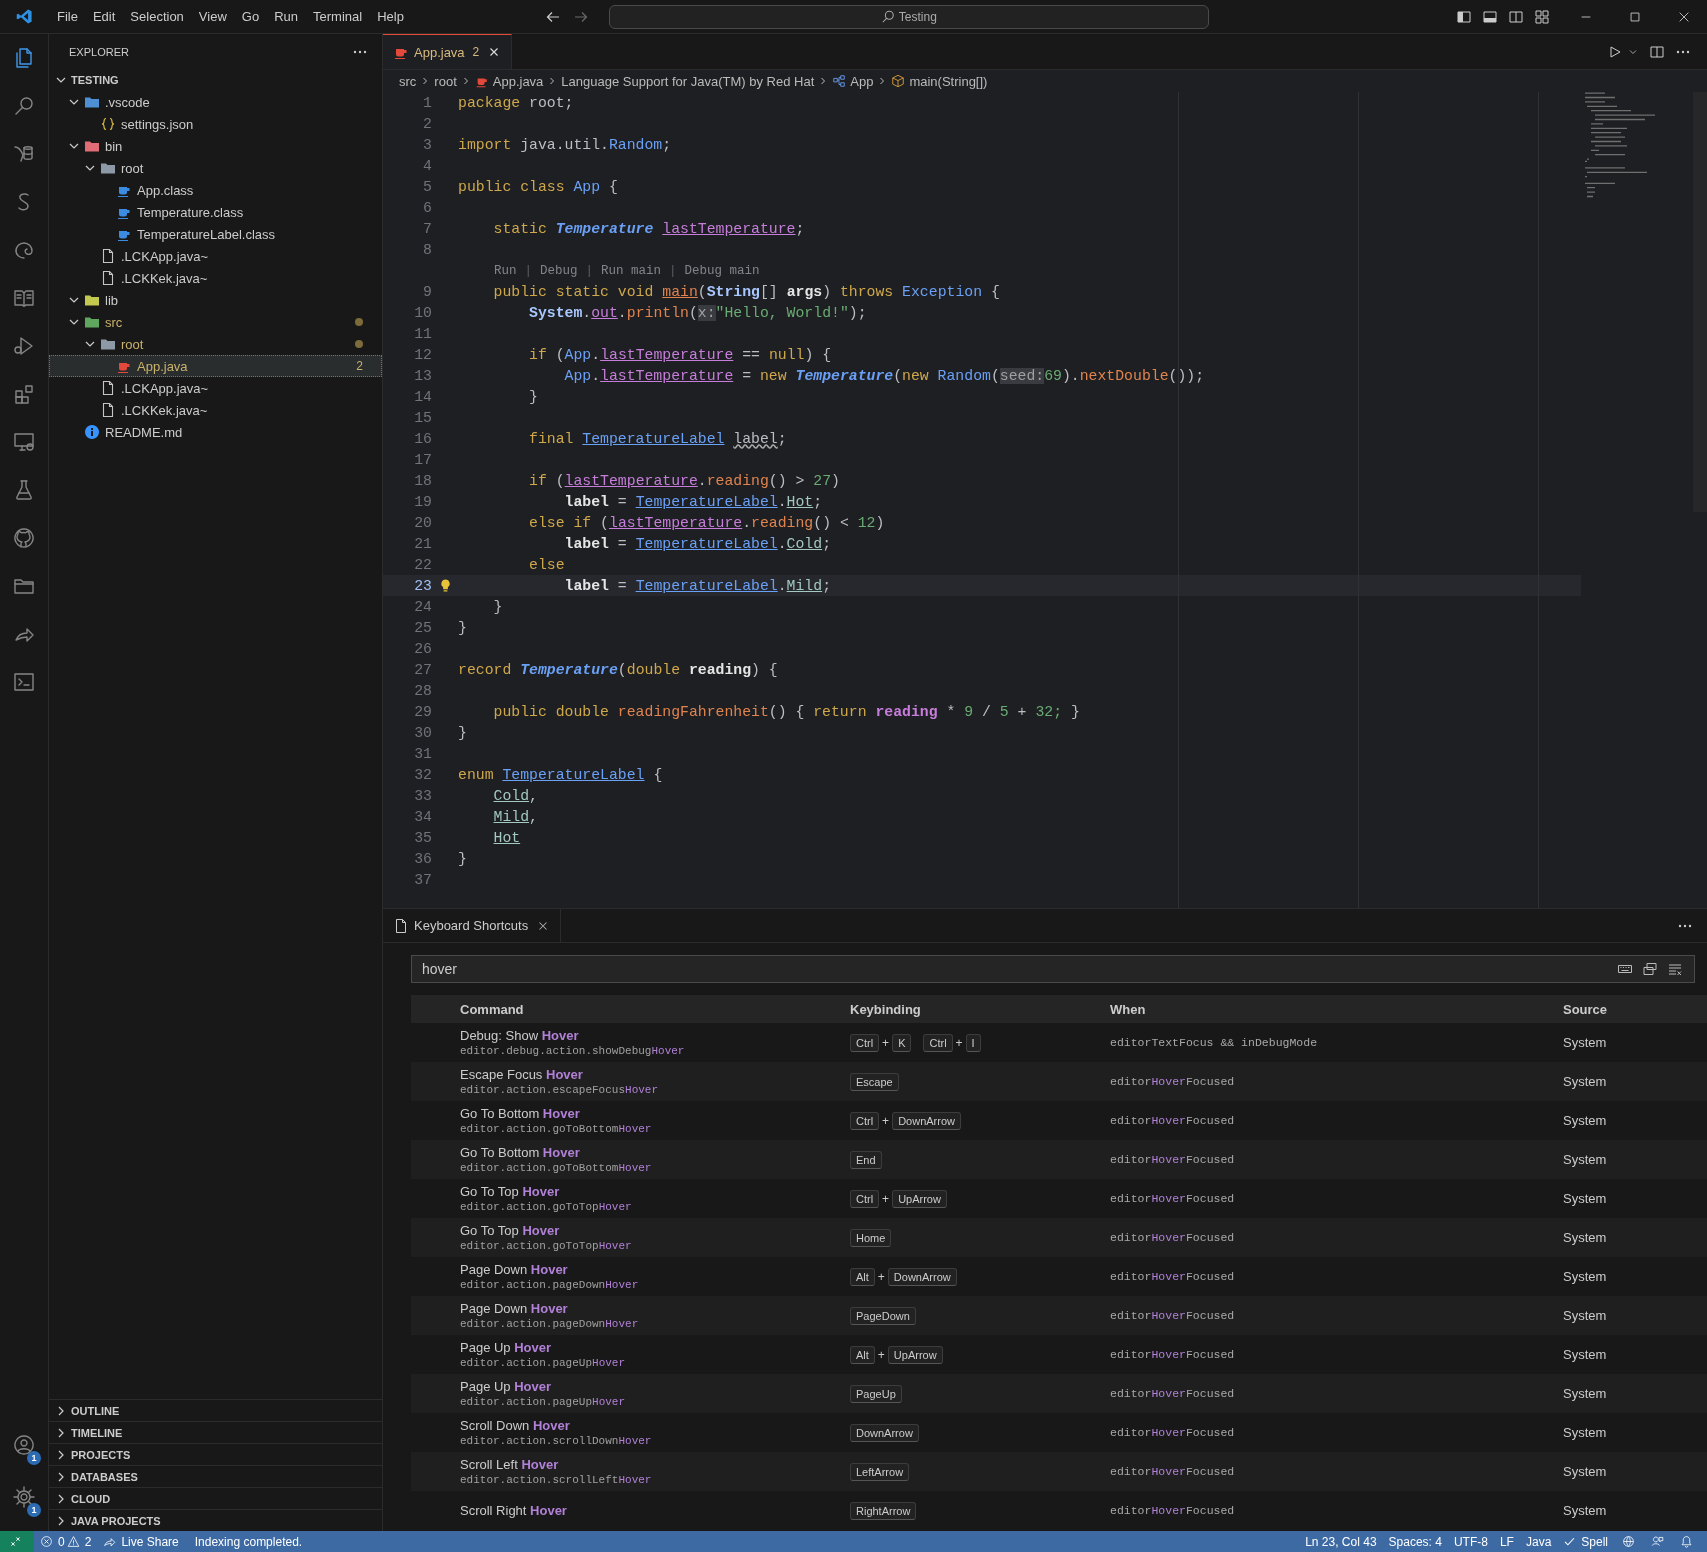 The height and width of the screenshot is (1552, 1707). What do you see at coordinates (948, 81) in the screenshot?
I see `breadcrumb-item: main(String[])` at bounding box center [948, 81].